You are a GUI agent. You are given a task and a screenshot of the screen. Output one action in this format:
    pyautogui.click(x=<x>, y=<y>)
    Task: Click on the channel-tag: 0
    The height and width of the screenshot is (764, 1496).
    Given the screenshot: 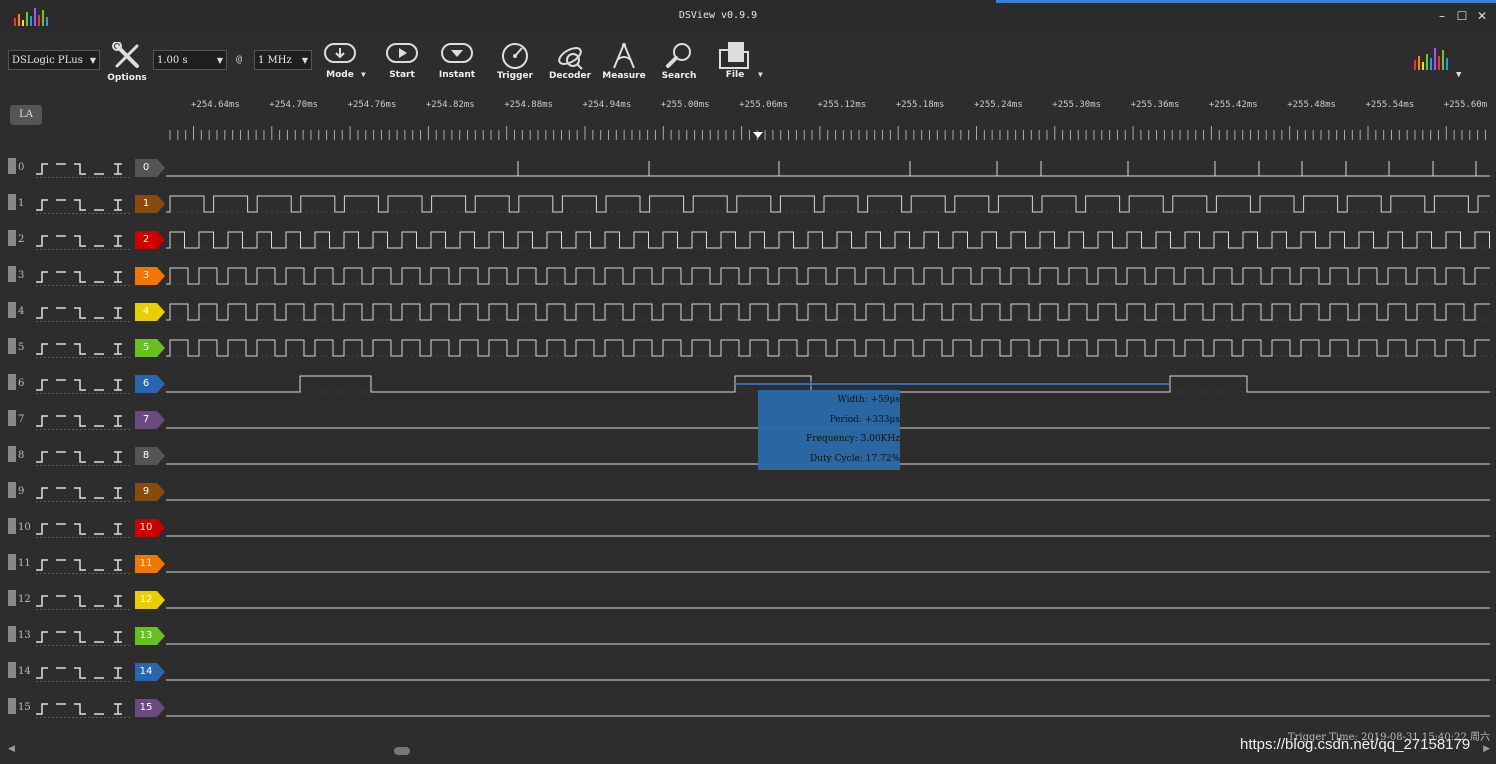 What is the action you would take?
    pyautogui.click(x=150, y=168)
    